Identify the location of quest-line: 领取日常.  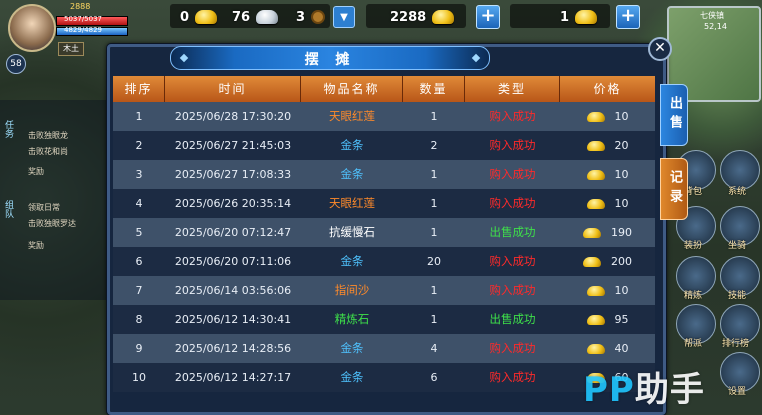
(44, 207).